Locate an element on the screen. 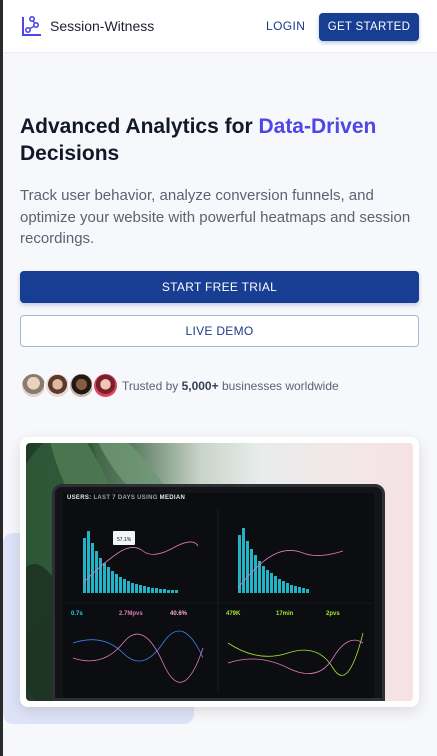 This screenshot has height=756, width=437. top-nav-bar: Session-Witness LOGIN GET STARTED is located at coordinates (220, 26).